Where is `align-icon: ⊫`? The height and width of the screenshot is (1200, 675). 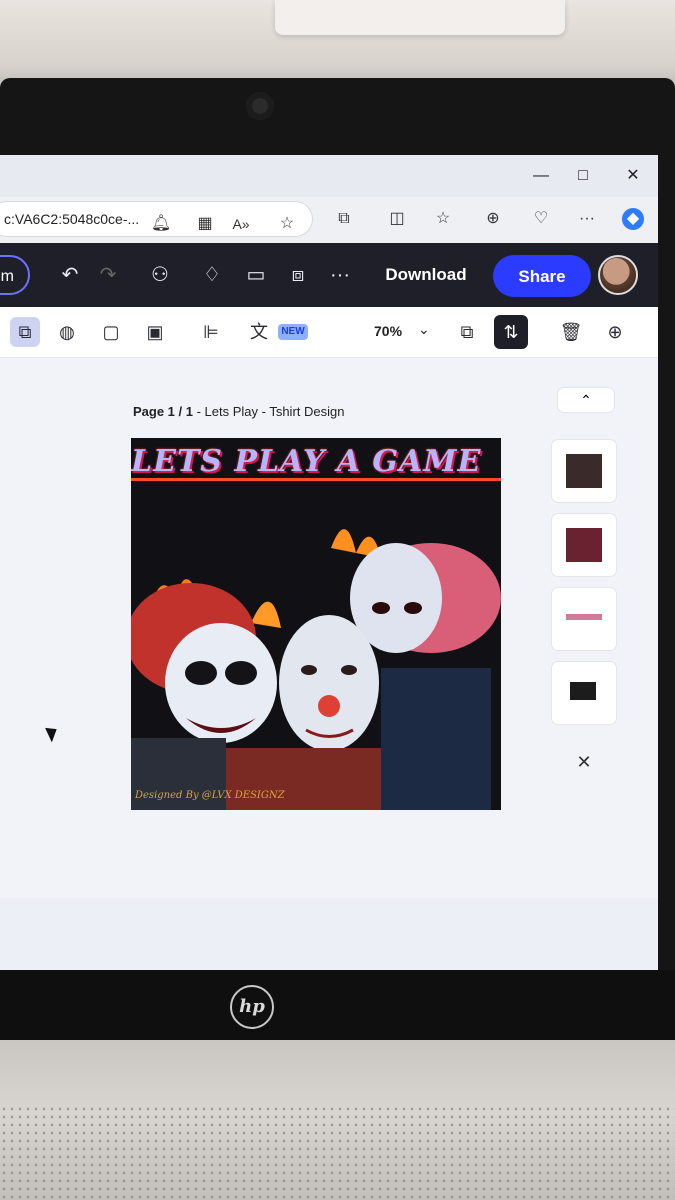
align-icon: ⊫ is located at coordinates (211, 332).